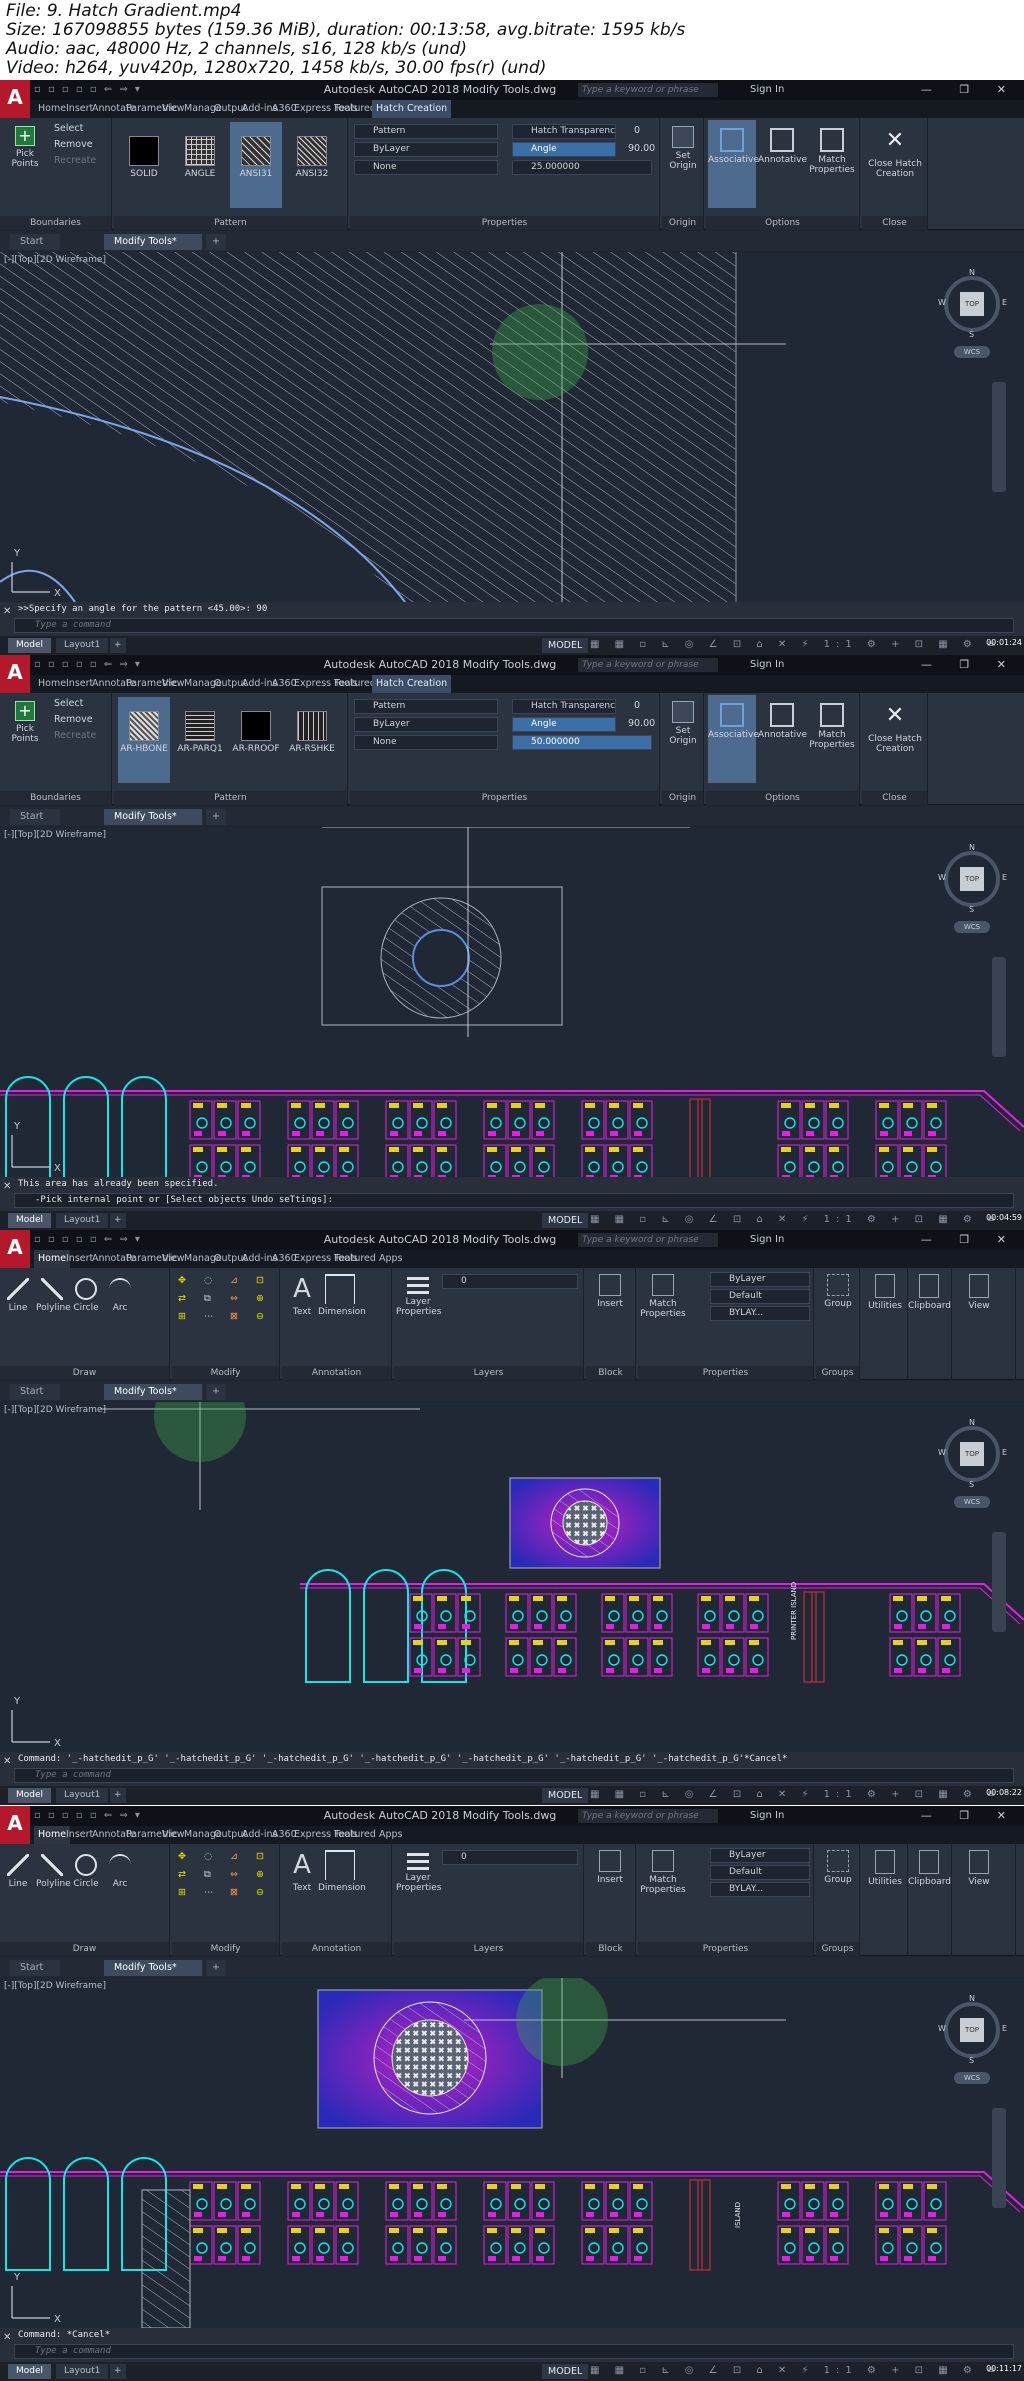  I want to click on origin-panel-label: Origin, so click(682, 798).